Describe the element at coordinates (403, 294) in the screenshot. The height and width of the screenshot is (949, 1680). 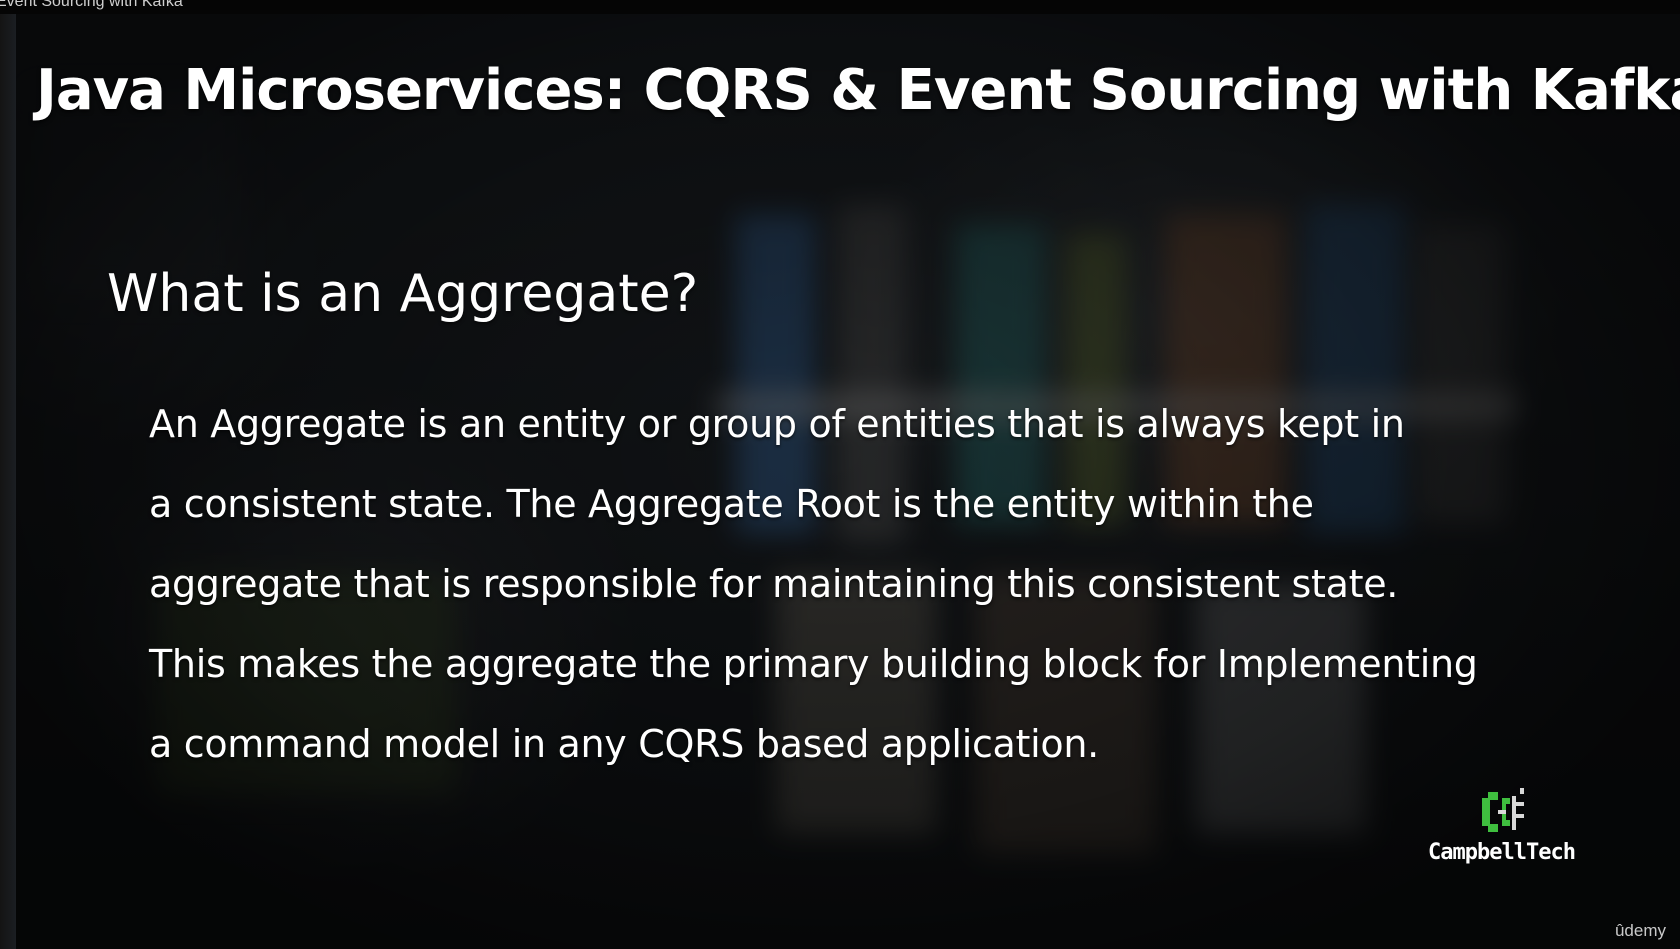
I see `slide-heading: What is an Aggregate?` at that location.